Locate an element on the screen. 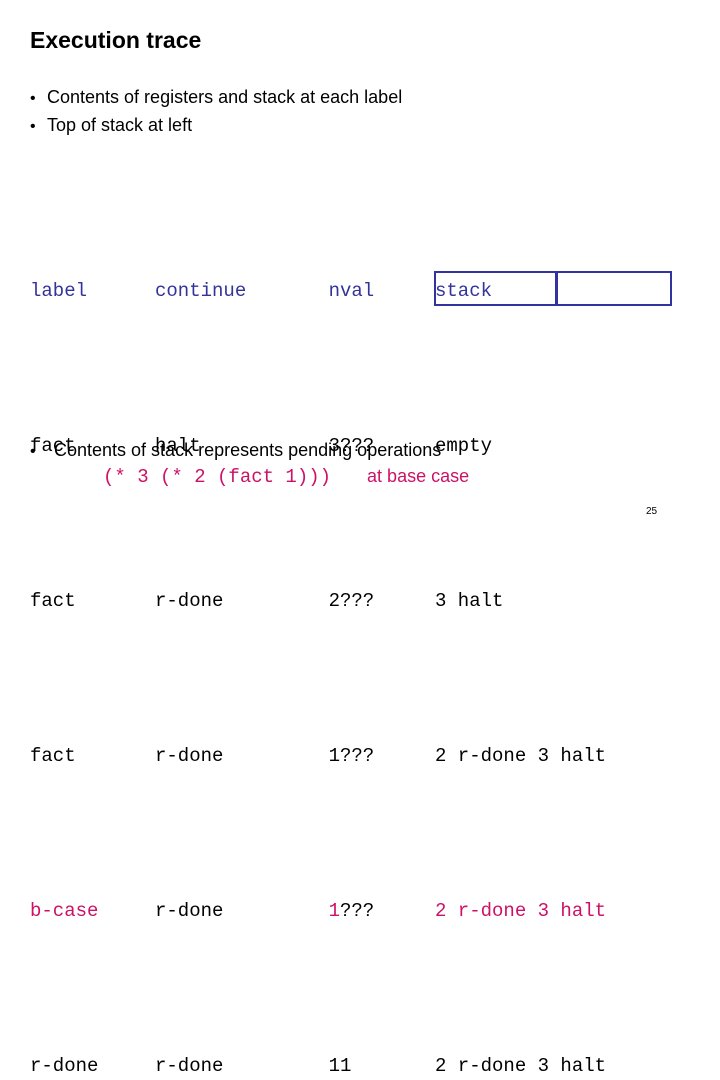 Image resolution: width=720 pixels, height=1080 pixels. cell-n: 2 is located at coordinates (334, 601).